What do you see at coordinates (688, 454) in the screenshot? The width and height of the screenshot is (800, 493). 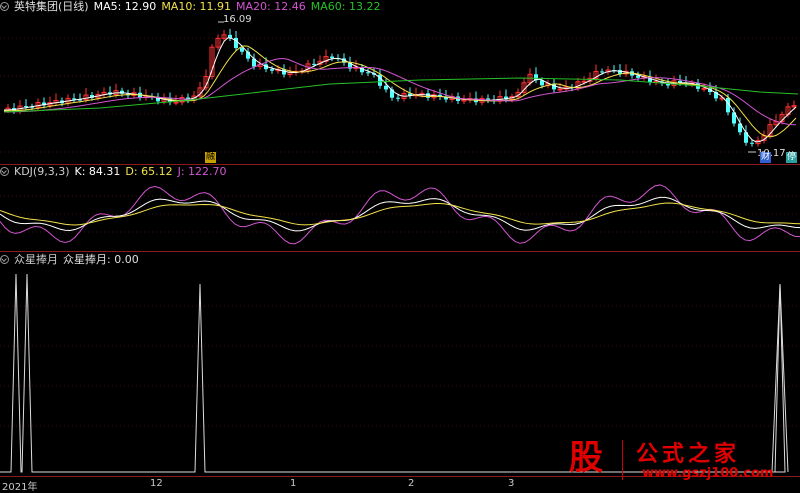 I see `watermark-name: 公式之家` at bounding box center [688, 454].